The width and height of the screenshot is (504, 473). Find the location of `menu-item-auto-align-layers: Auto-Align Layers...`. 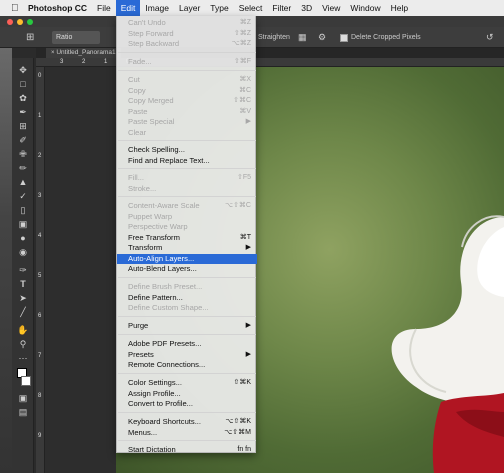

menu-item-auto-align-layers: Auto-Align Layers... is located at coordinates (187, 258).